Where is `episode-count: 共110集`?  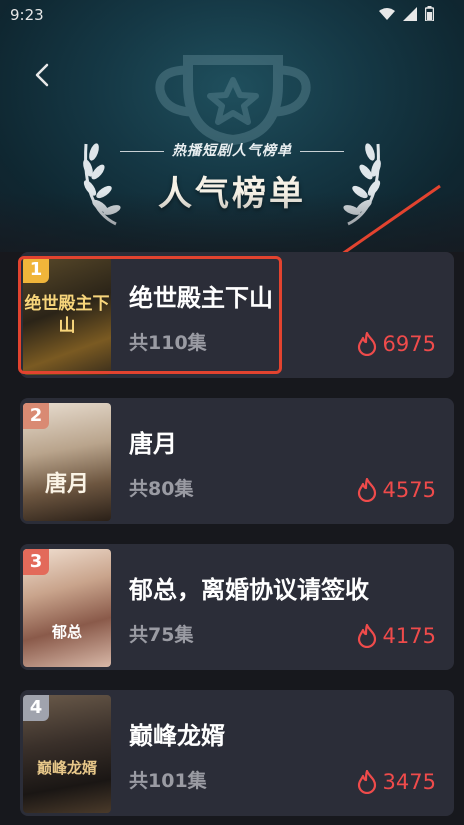
episode-count: 共110集 is located at coordinates (168, 343).